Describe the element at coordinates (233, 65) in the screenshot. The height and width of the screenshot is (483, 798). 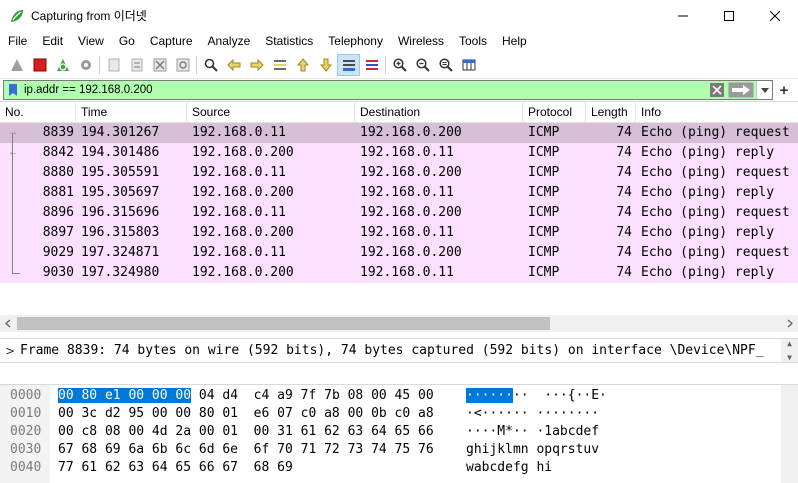
I see `go-back-button` at that location.